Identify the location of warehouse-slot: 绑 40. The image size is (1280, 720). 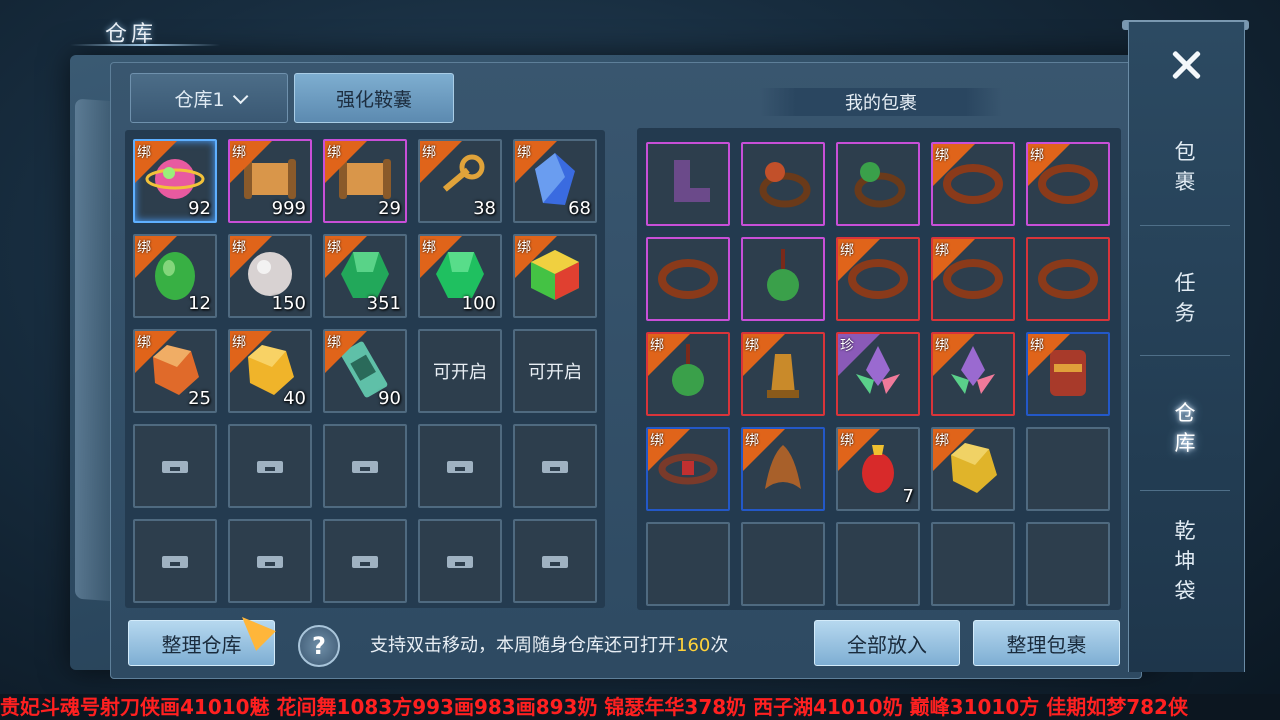
(270, 371).